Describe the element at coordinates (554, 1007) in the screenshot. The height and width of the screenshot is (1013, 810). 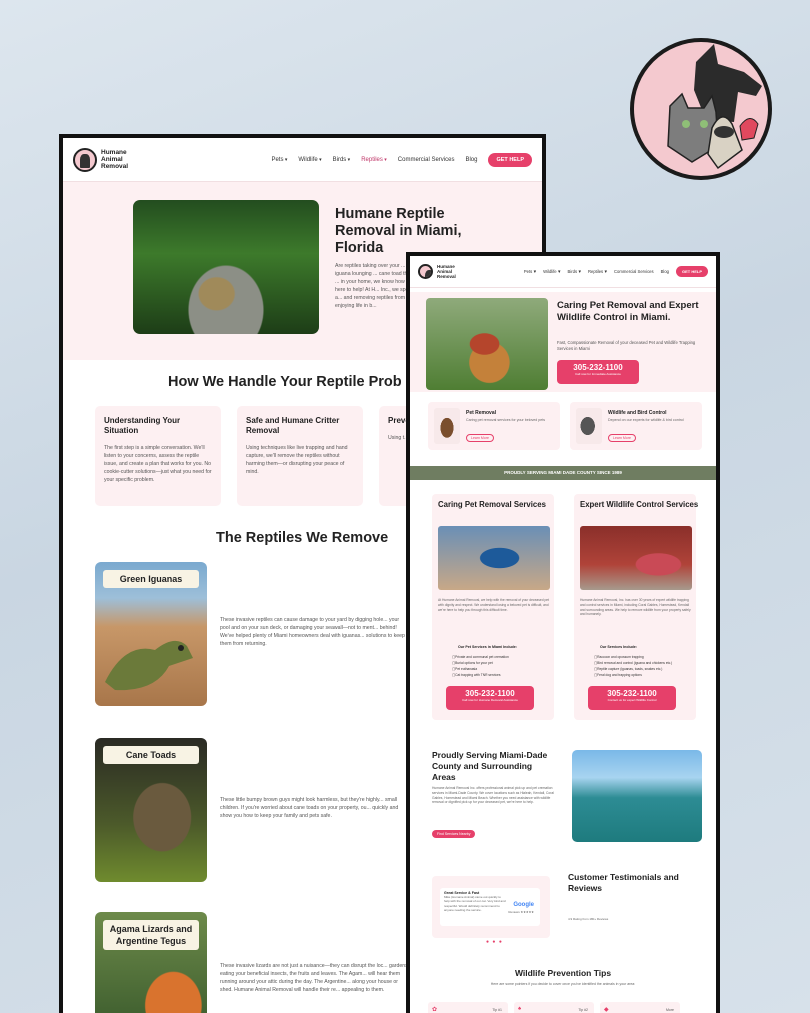
I see `tip-card: ♠ Tip #2` at that location.